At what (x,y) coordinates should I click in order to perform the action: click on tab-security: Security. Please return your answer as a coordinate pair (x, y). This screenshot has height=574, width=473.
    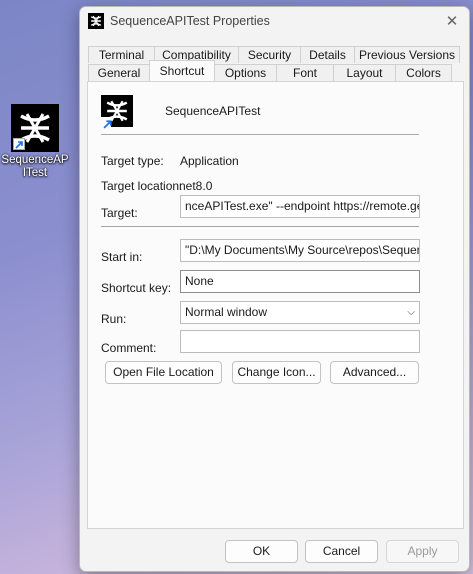
    Looking at the image, I should click on (269, 54).